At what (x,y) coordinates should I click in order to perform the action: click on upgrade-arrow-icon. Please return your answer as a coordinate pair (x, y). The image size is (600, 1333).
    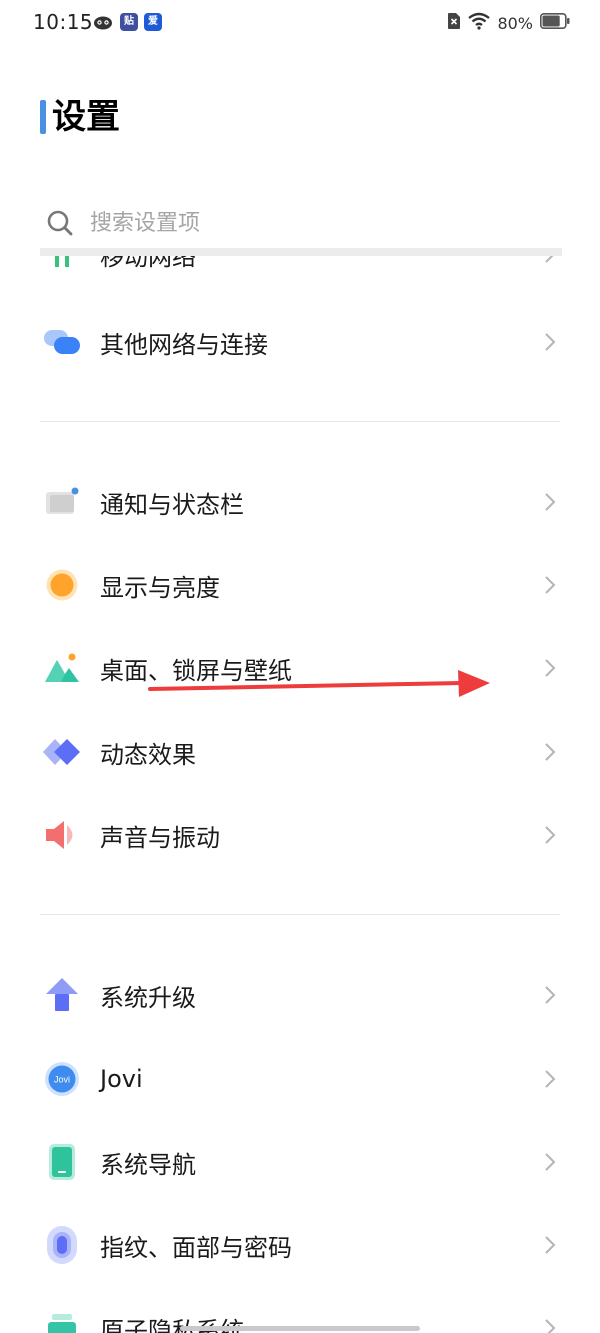
    Looking at the image, I should click on (62, 995).